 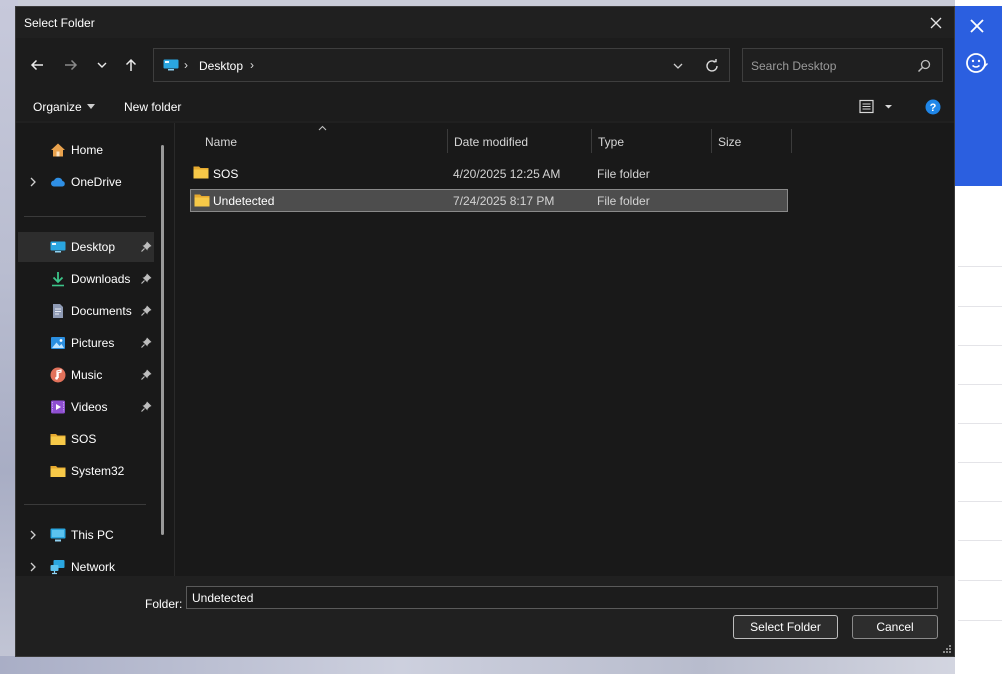 I want to click on column-label-date: Date modified, so click(x=491, y=142).